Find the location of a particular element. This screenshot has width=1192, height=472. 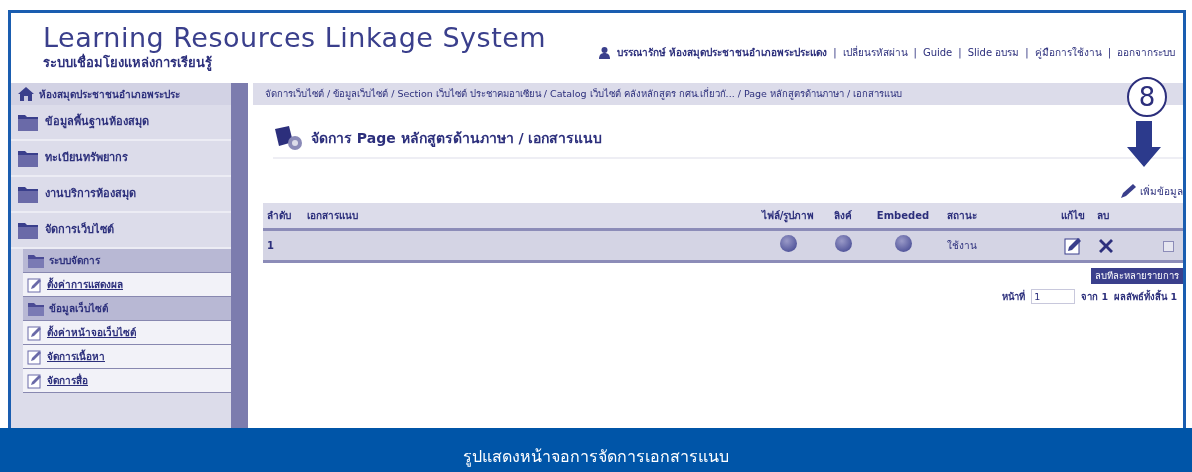

page-count: จาก 1 is located at coordinates (1095, 296).